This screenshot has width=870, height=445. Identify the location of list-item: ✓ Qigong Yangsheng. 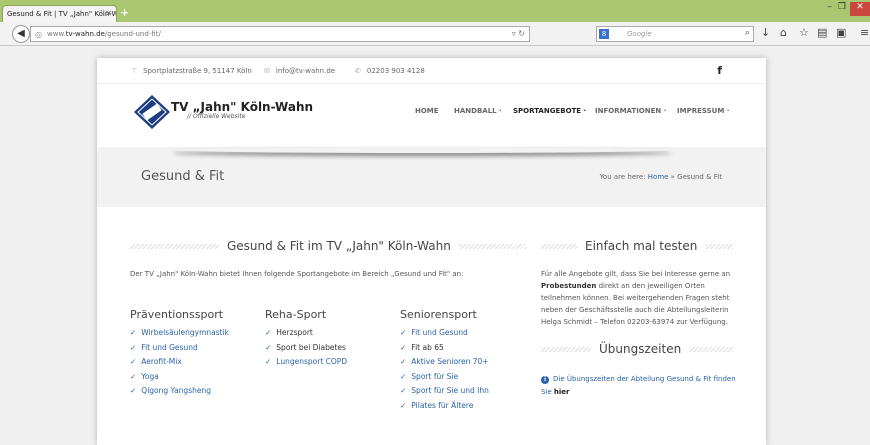
(179, 391).